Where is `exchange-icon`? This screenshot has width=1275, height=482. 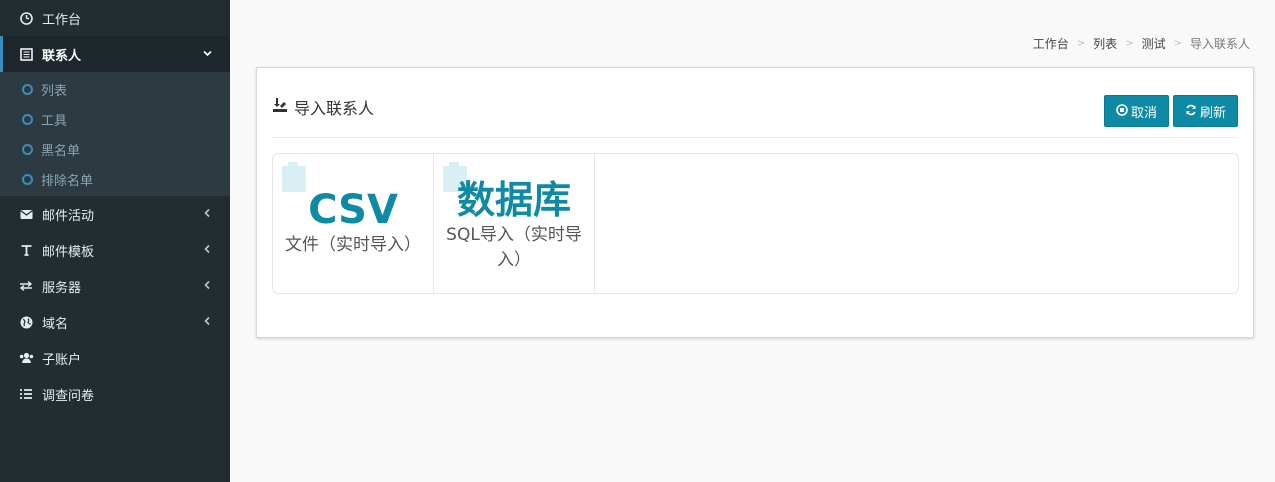
exchange-icon is located at coordinates (26, 286).